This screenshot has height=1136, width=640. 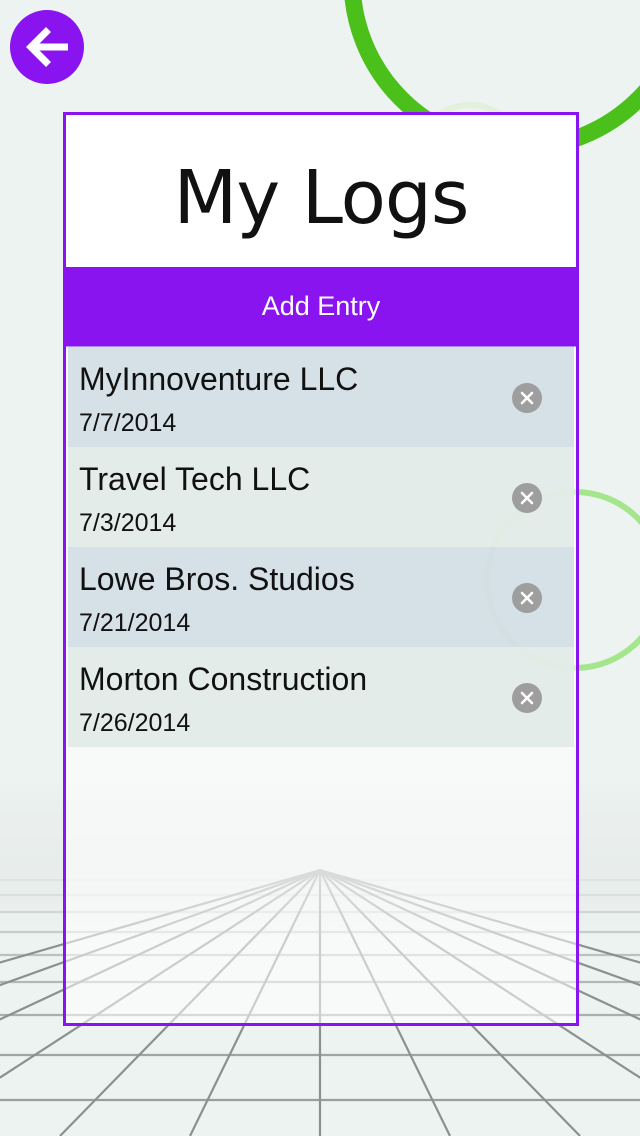 What do you see at coordinates (321, 198) in the screenshot?
I see `page-title: My Logs` at bounding box center [321, 198].